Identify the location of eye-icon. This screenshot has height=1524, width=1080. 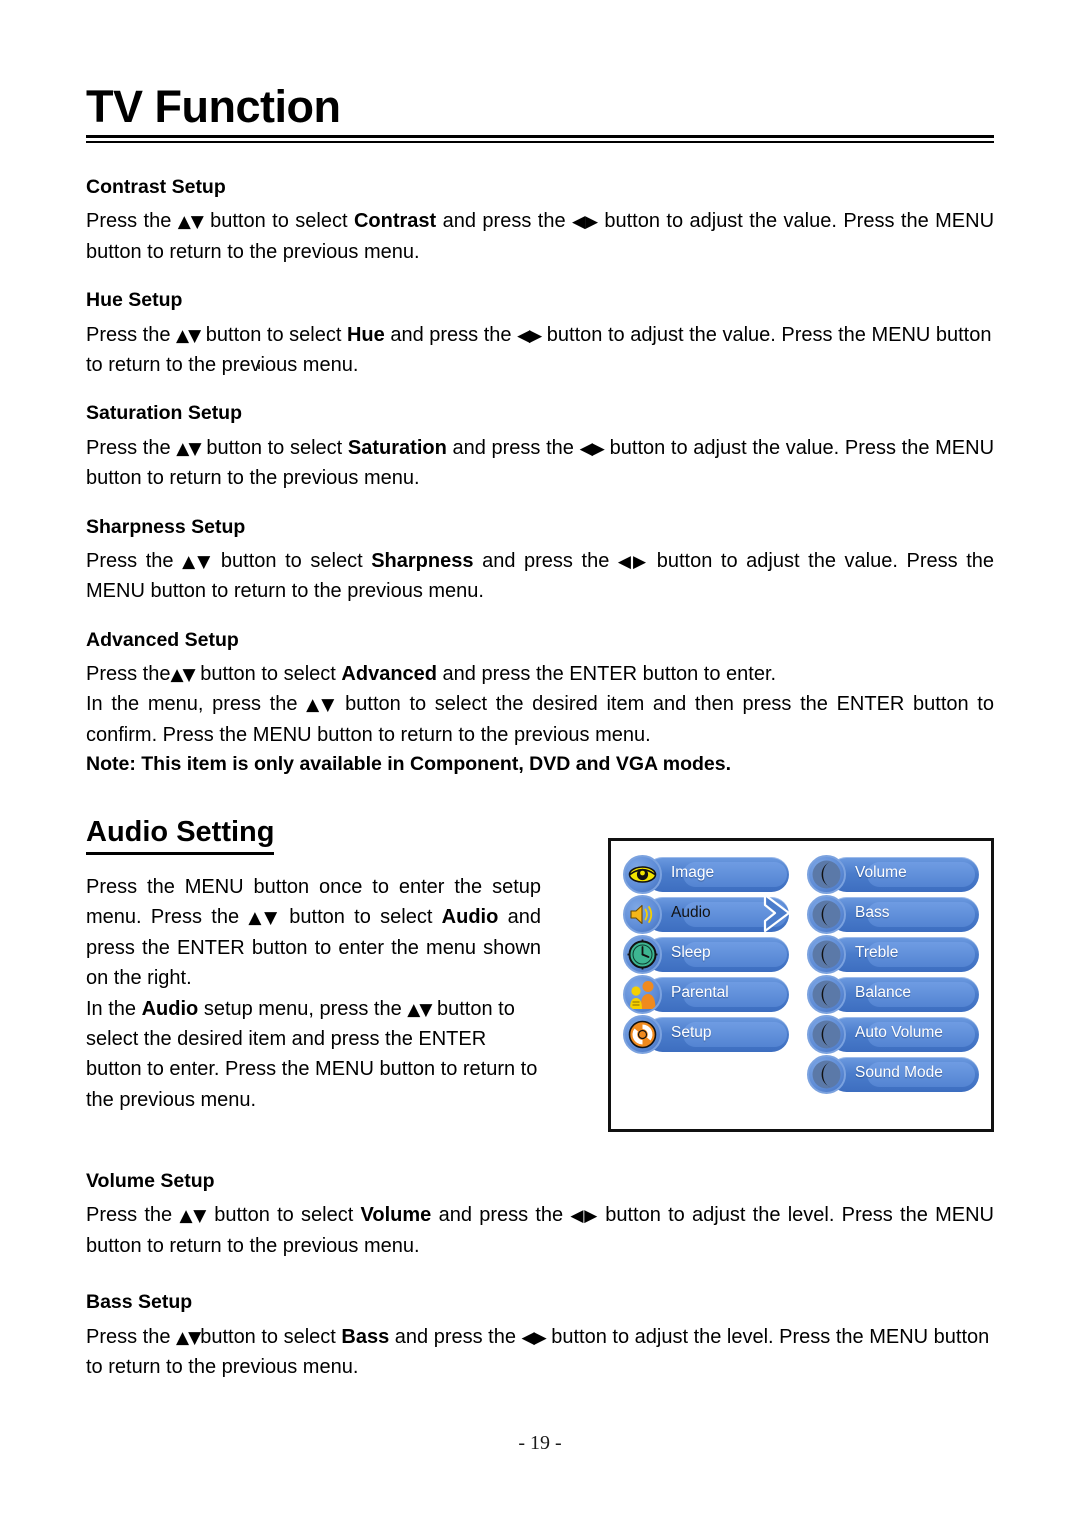
(642, 874).